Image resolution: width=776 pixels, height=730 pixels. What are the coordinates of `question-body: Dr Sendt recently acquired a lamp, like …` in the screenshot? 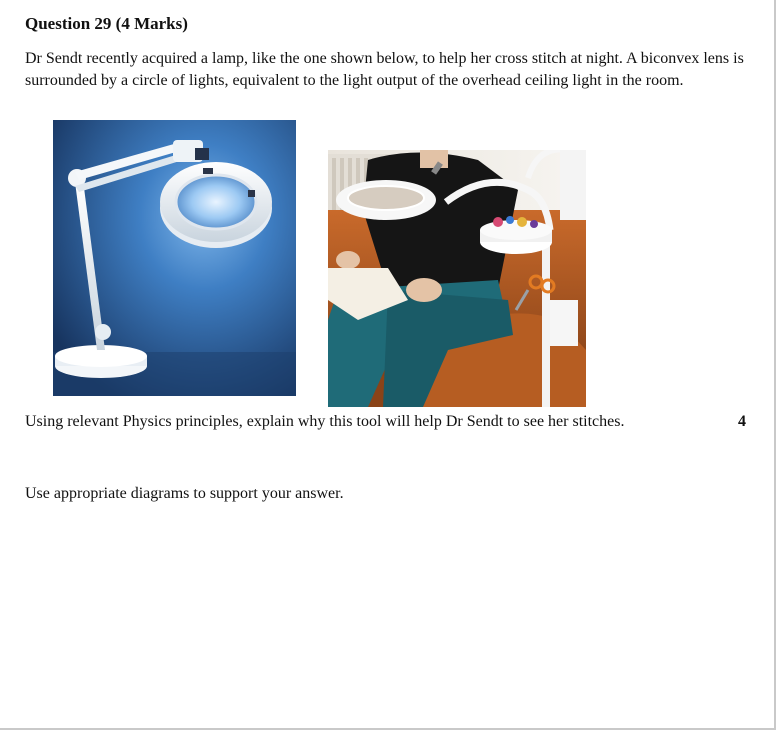 It's located at (384, 69).